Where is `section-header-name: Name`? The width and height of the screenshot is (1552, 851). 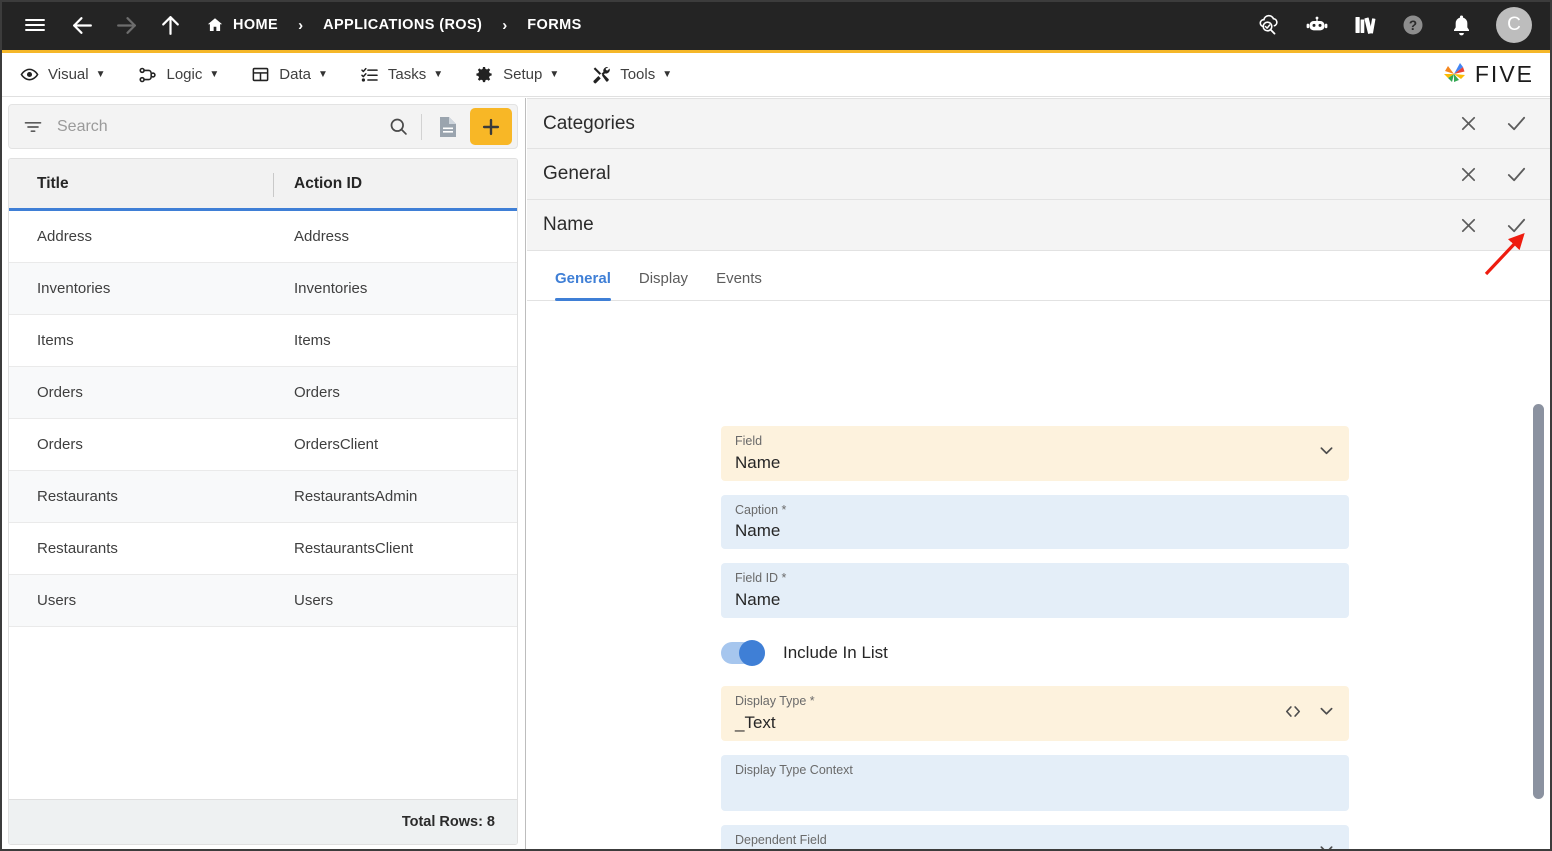 section-header-name: Name is located at coordinates (1039, 225).